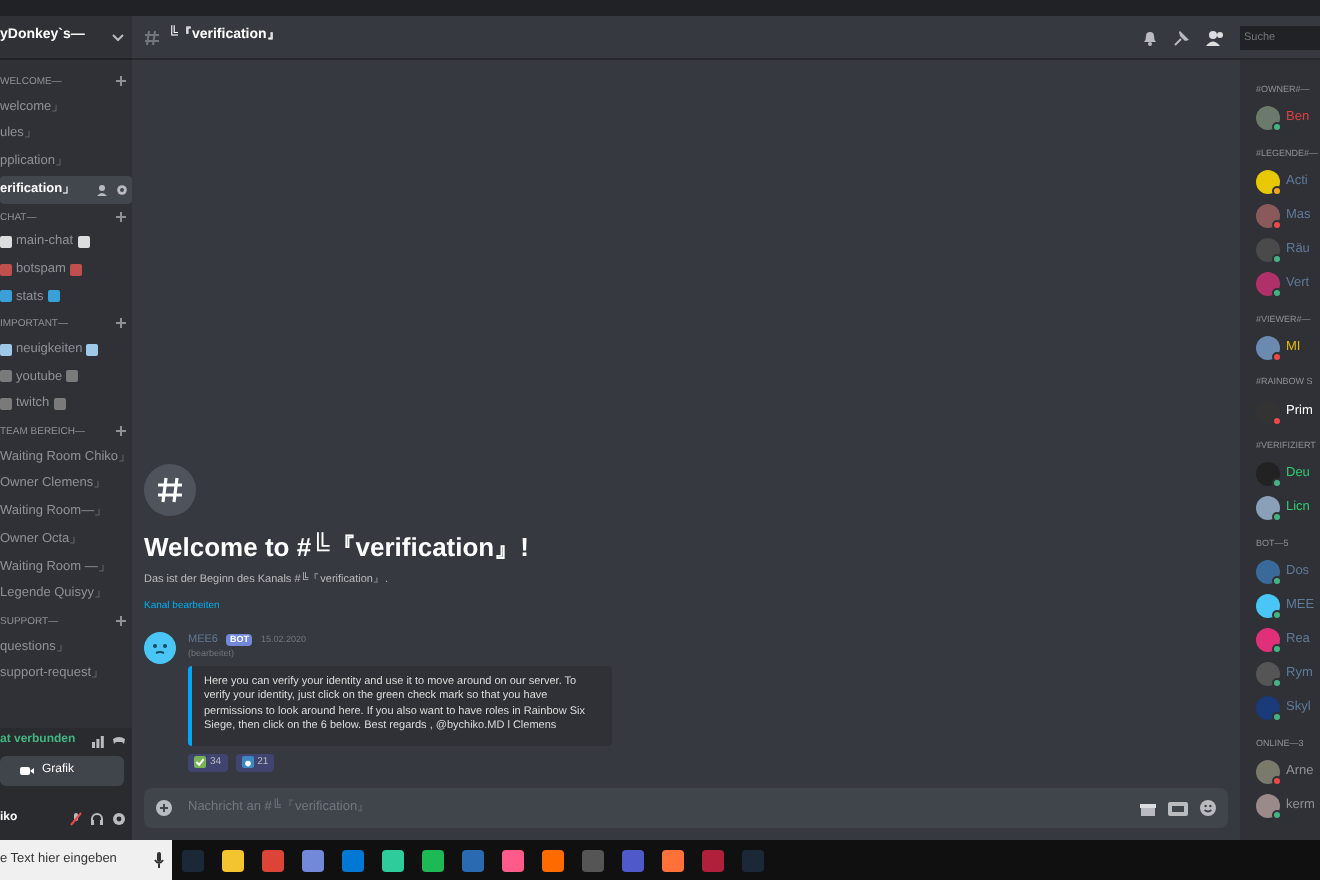 The width and height of the screenshot is (1320, 880). Describe the element at coordinates (1148, 808) in the screenshot. I see `gift-icon` at that location.